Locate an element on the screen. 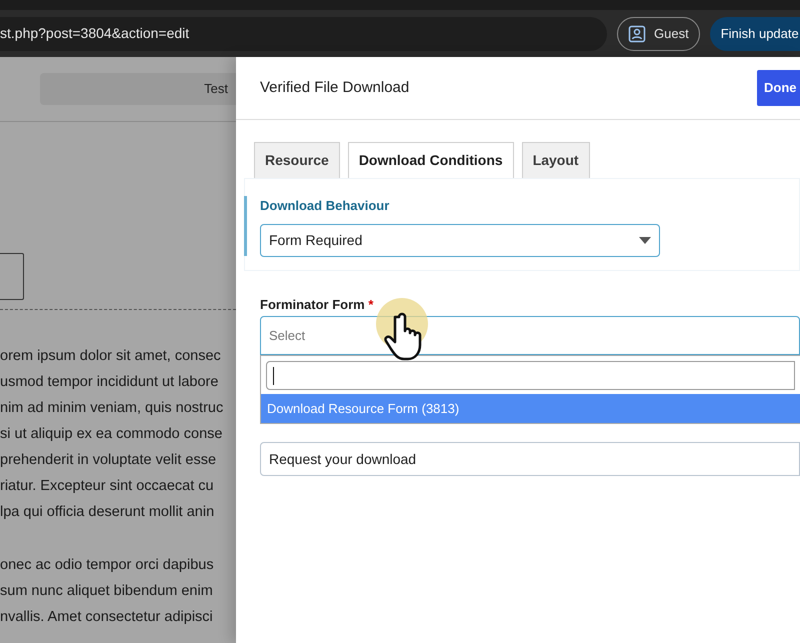 The width and height of the screenshot is (800, 643). paragraph-line: si ut aliquip ex ea commodo conse is located at coordinates (111, 434).